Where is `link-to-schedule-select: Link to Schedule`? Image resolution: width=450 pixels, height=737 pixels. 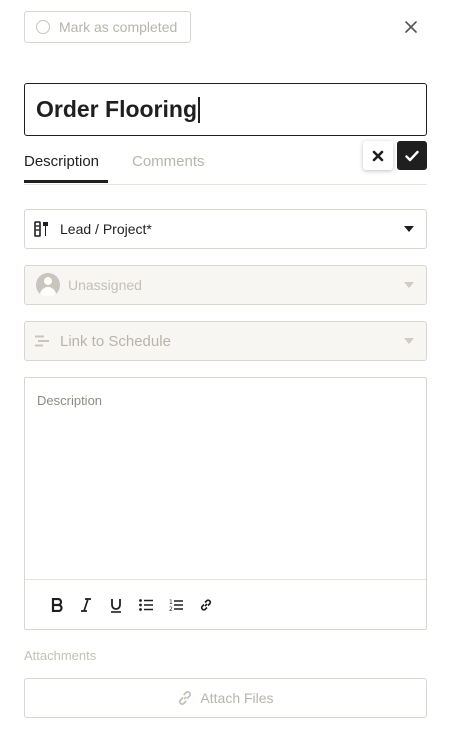 link-to-schedule-select: Link to Schedule is located at coordinates (225, 341).